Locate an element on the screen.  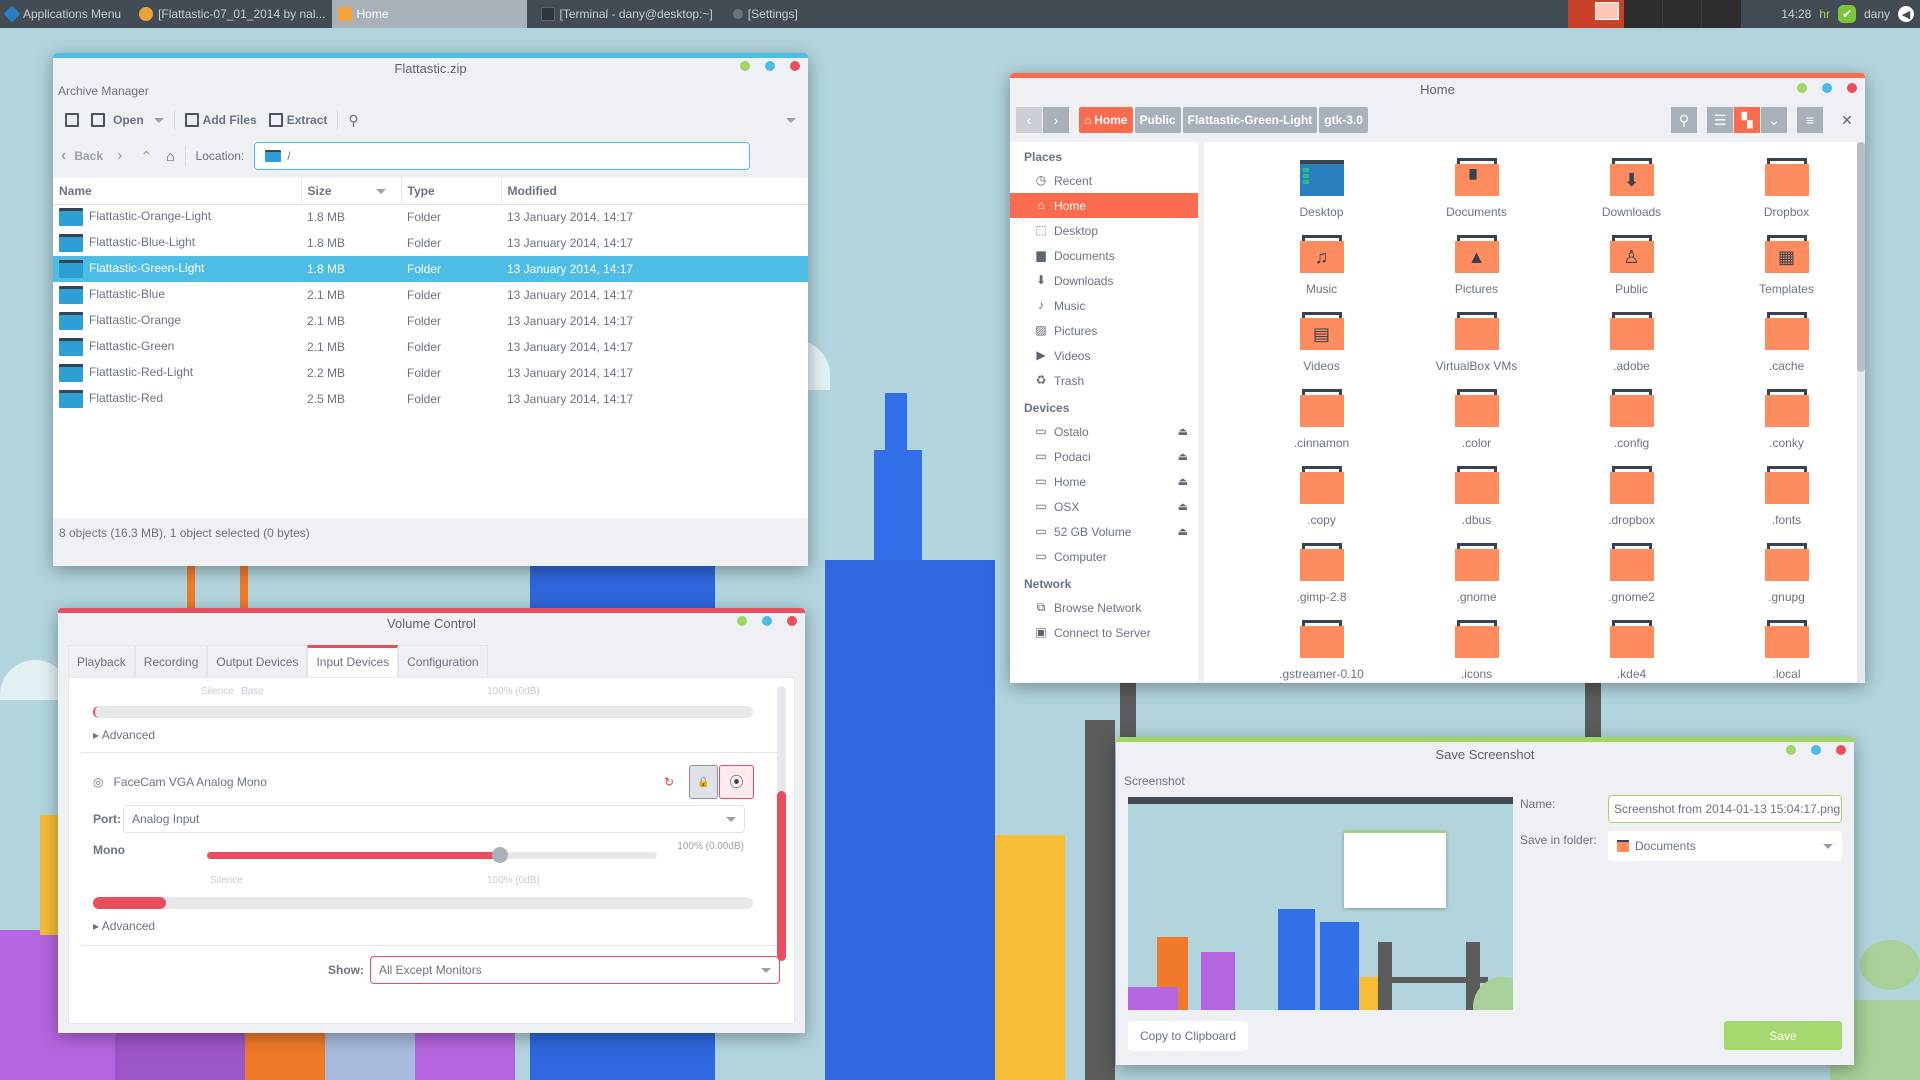
file-item: ▤ Videos is located at coordinates (1321, 348).